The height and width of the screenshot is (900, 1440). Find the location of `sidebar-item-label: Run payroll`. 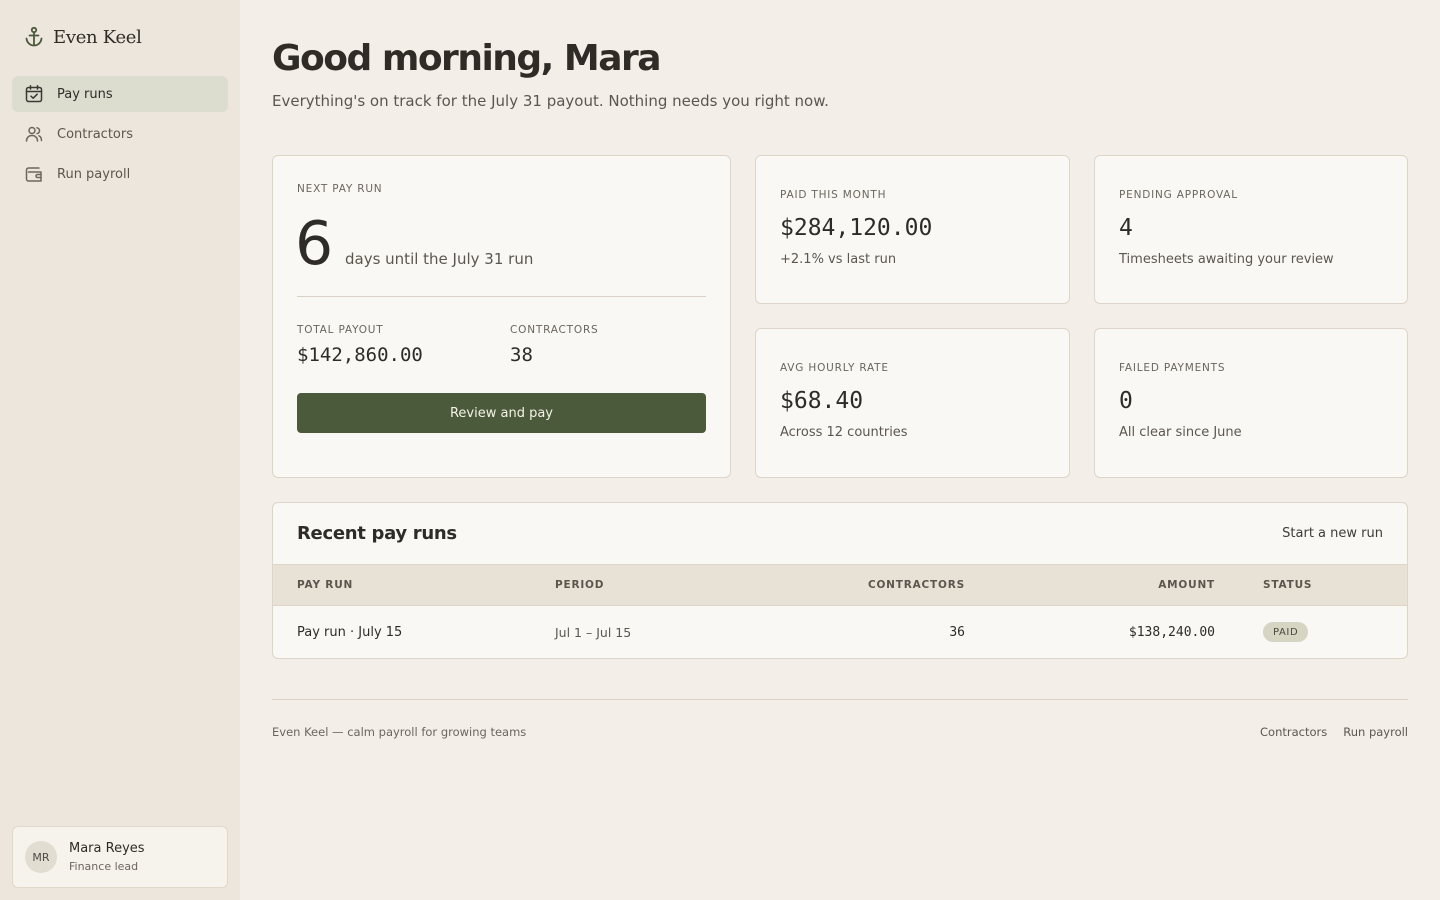

sidebar-item-label: Run payroll is located at coordinates (94, 174).